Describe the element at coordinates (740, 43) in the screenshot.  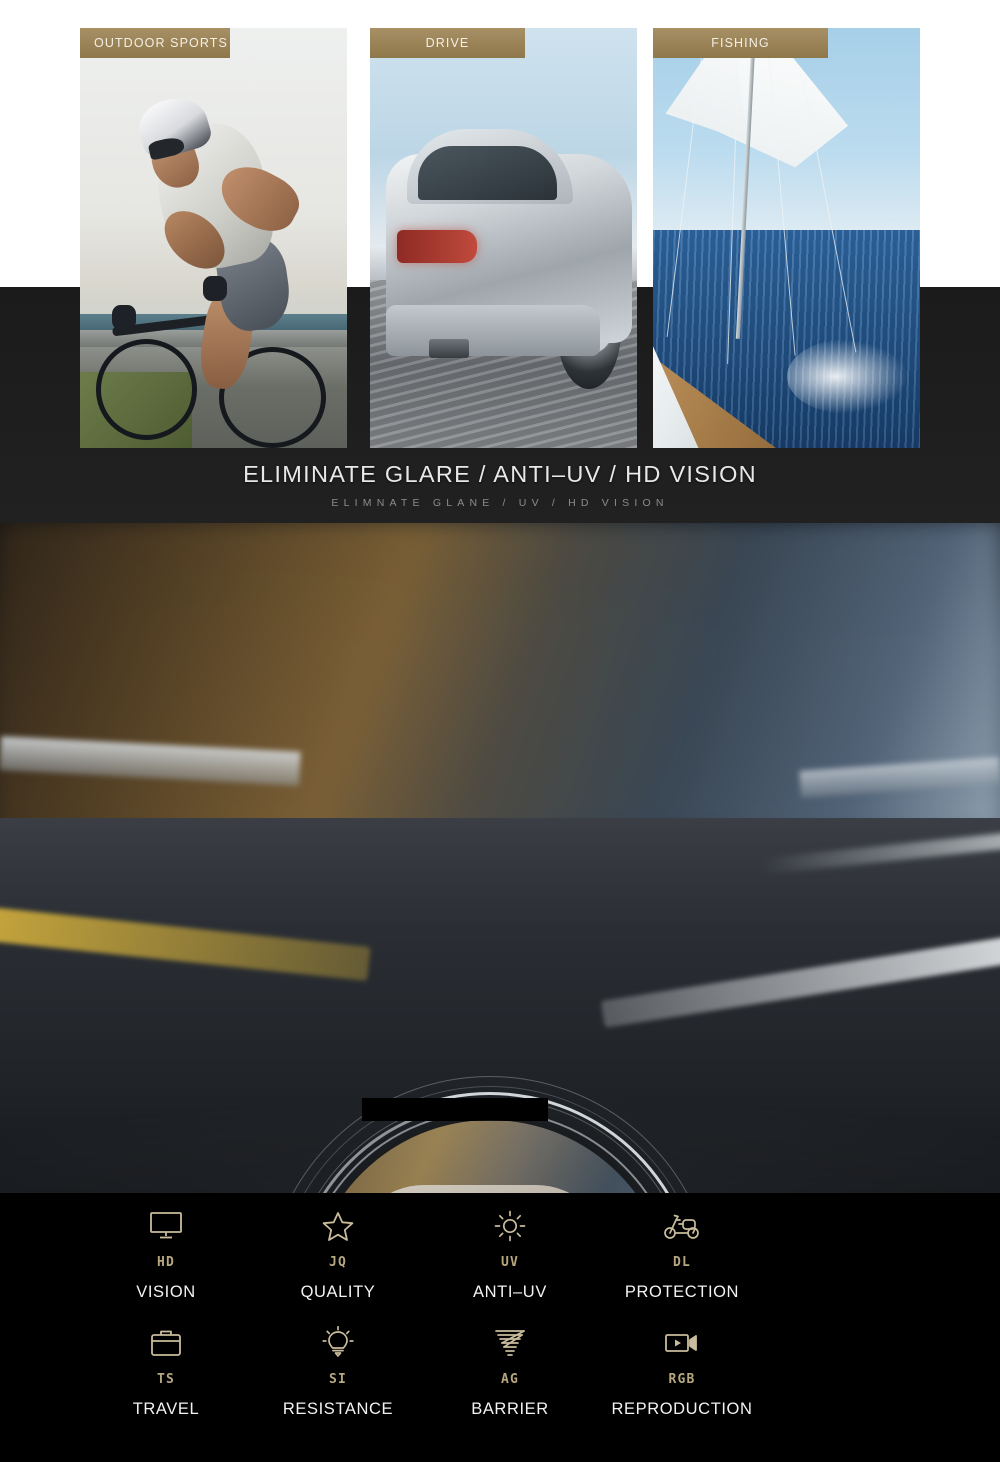
I see `scenario-tab-label: FISHING` at that location.